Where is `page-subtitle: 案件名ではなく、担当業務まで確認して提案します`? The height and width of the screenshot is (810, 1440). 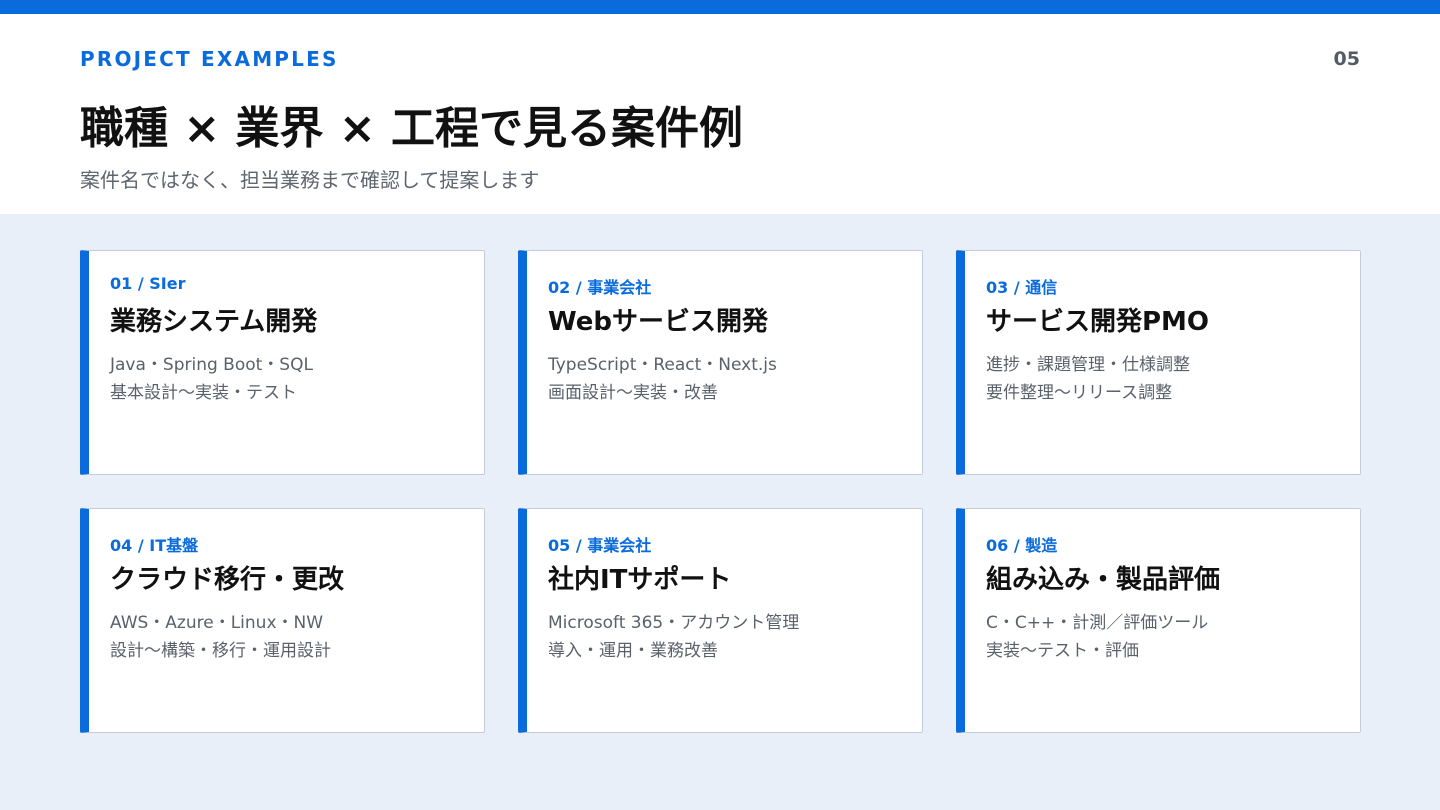 page-subtitle: 案件名ではなく、担当業務まで確認して提案します is located at coordinates (310, 180).